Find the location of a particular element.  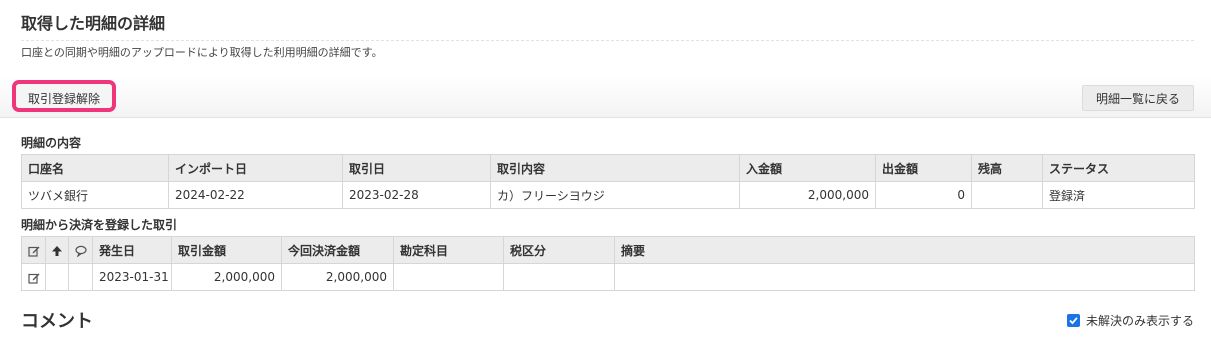

unresolved-only-label: 未解決のみ表示する is located at coordinates (1139, 321).